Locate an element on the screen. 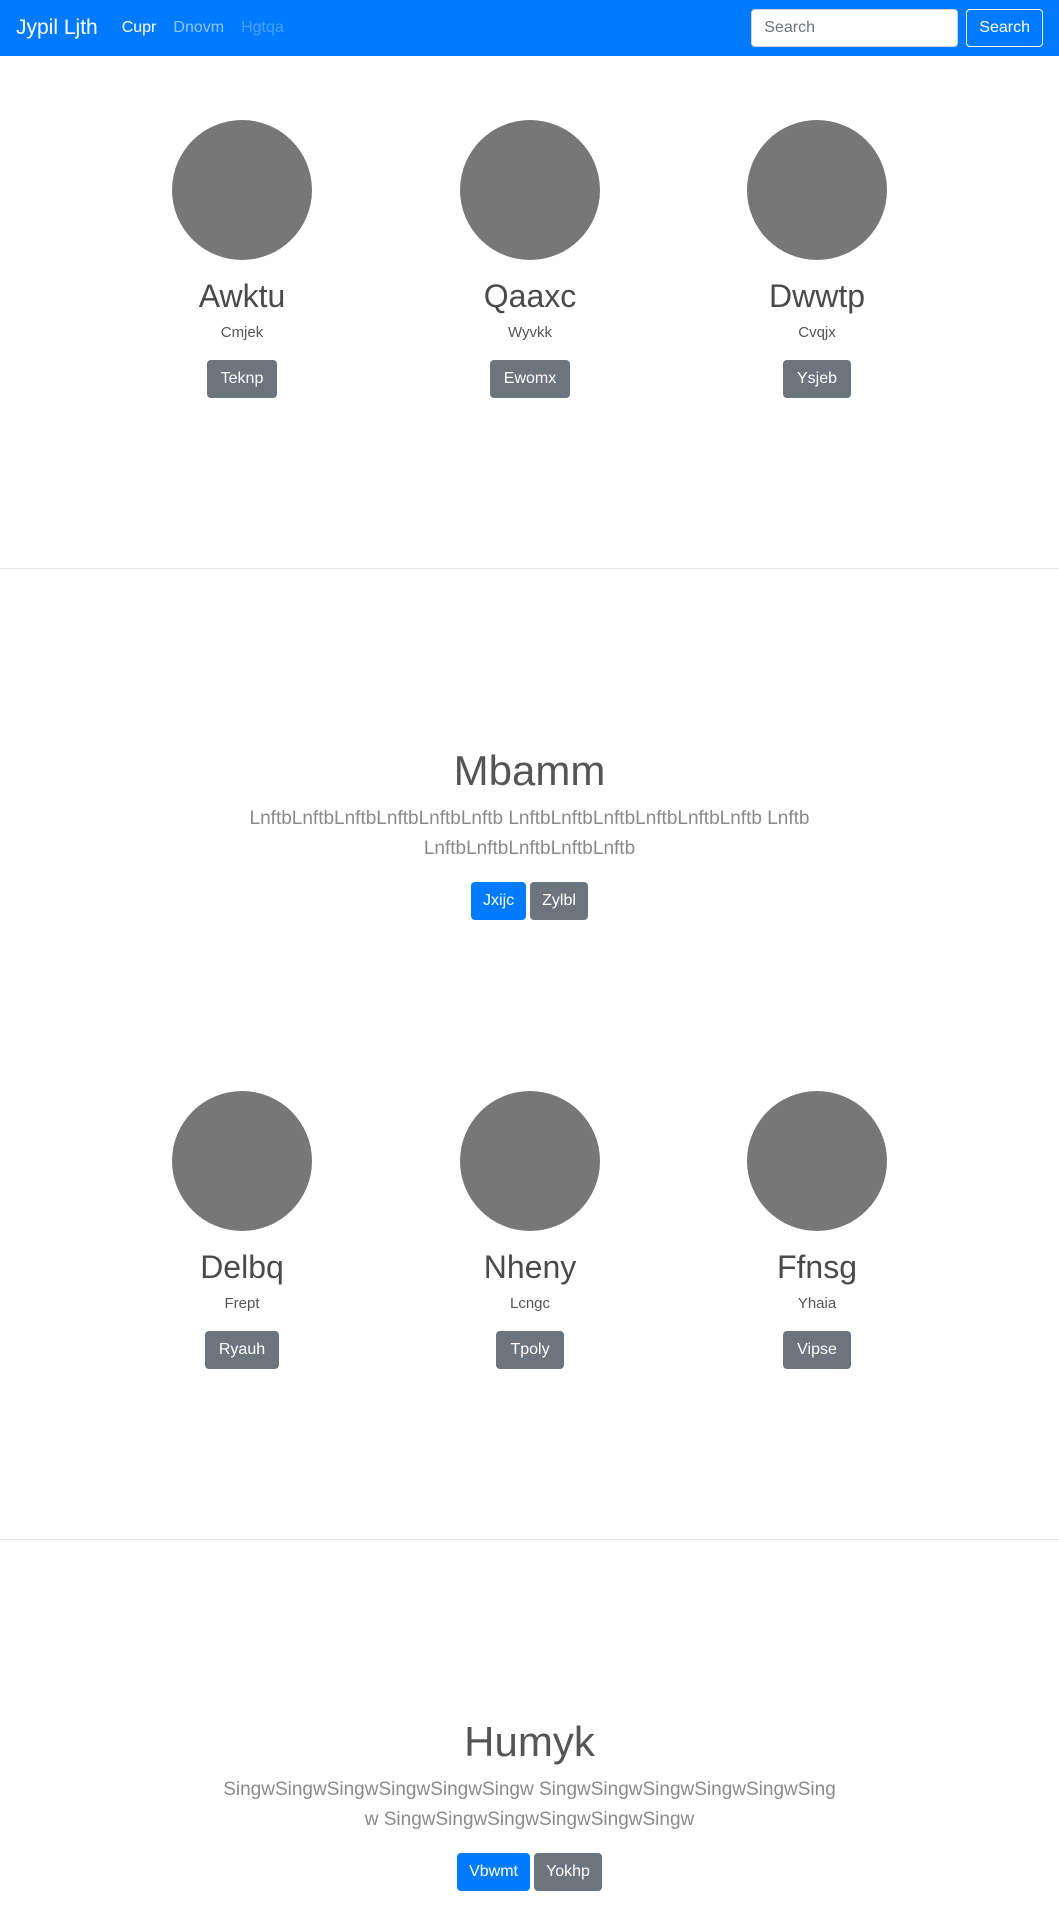 This screenshot has width=1059, height=1920. search-input is located at coordinates (855, 28).